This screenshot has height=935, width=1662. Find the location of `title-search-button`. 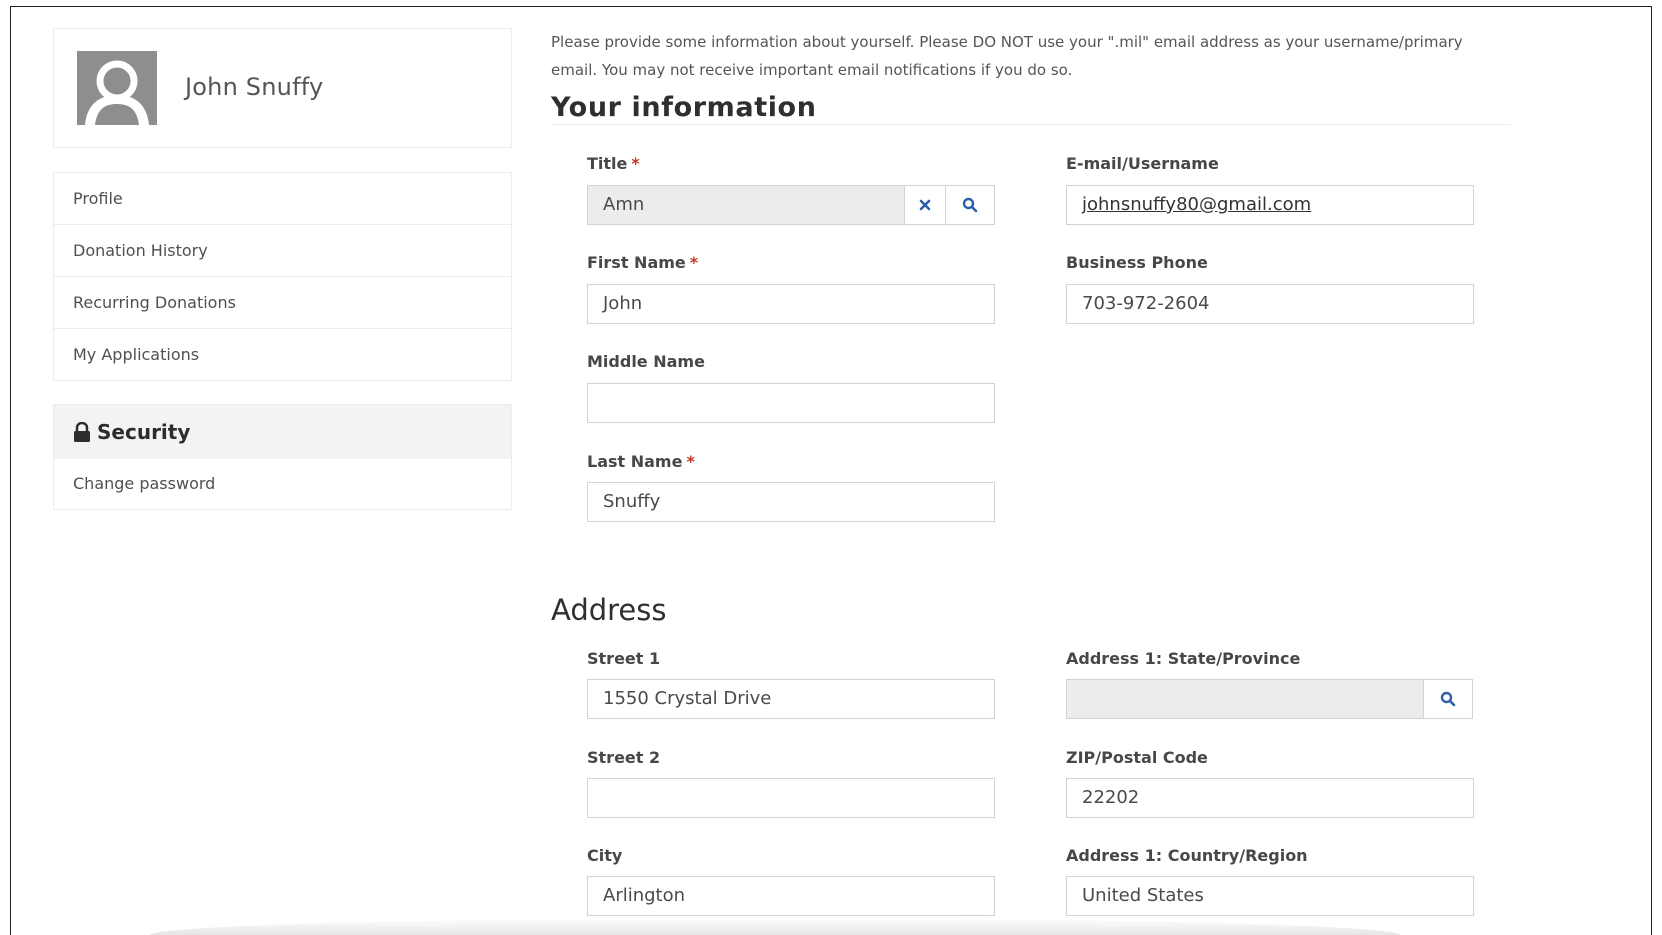

title-search-button is located at coordinates (970, 205).